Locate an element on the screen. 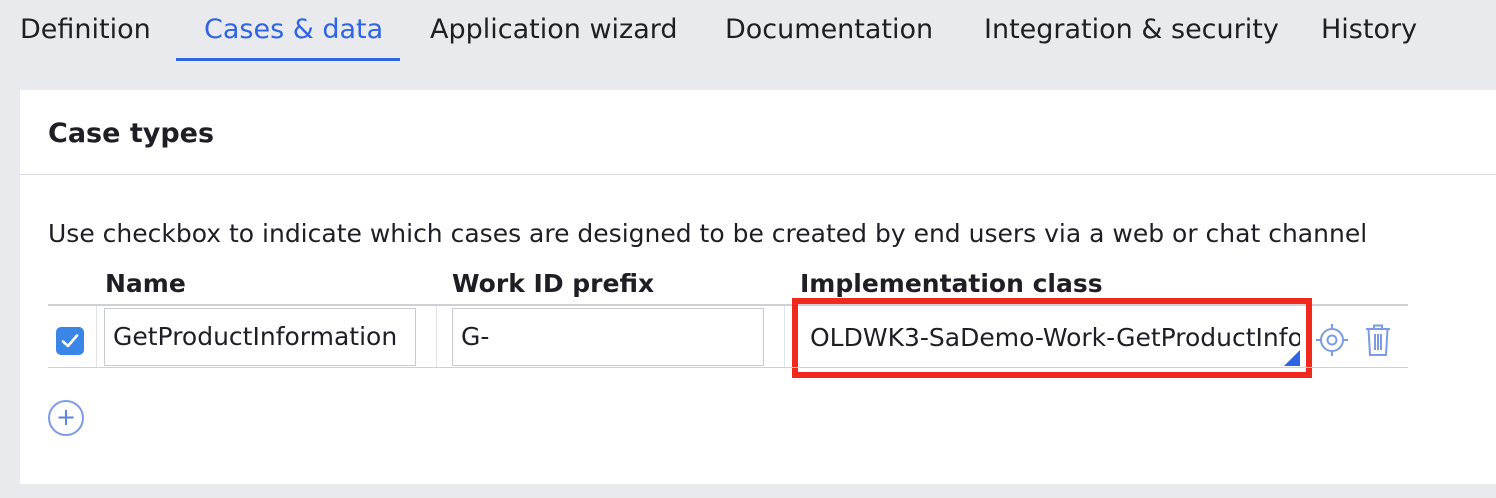 This screenshot has width=1496, height=498. target-icon is located at coordinates (1332, 340).